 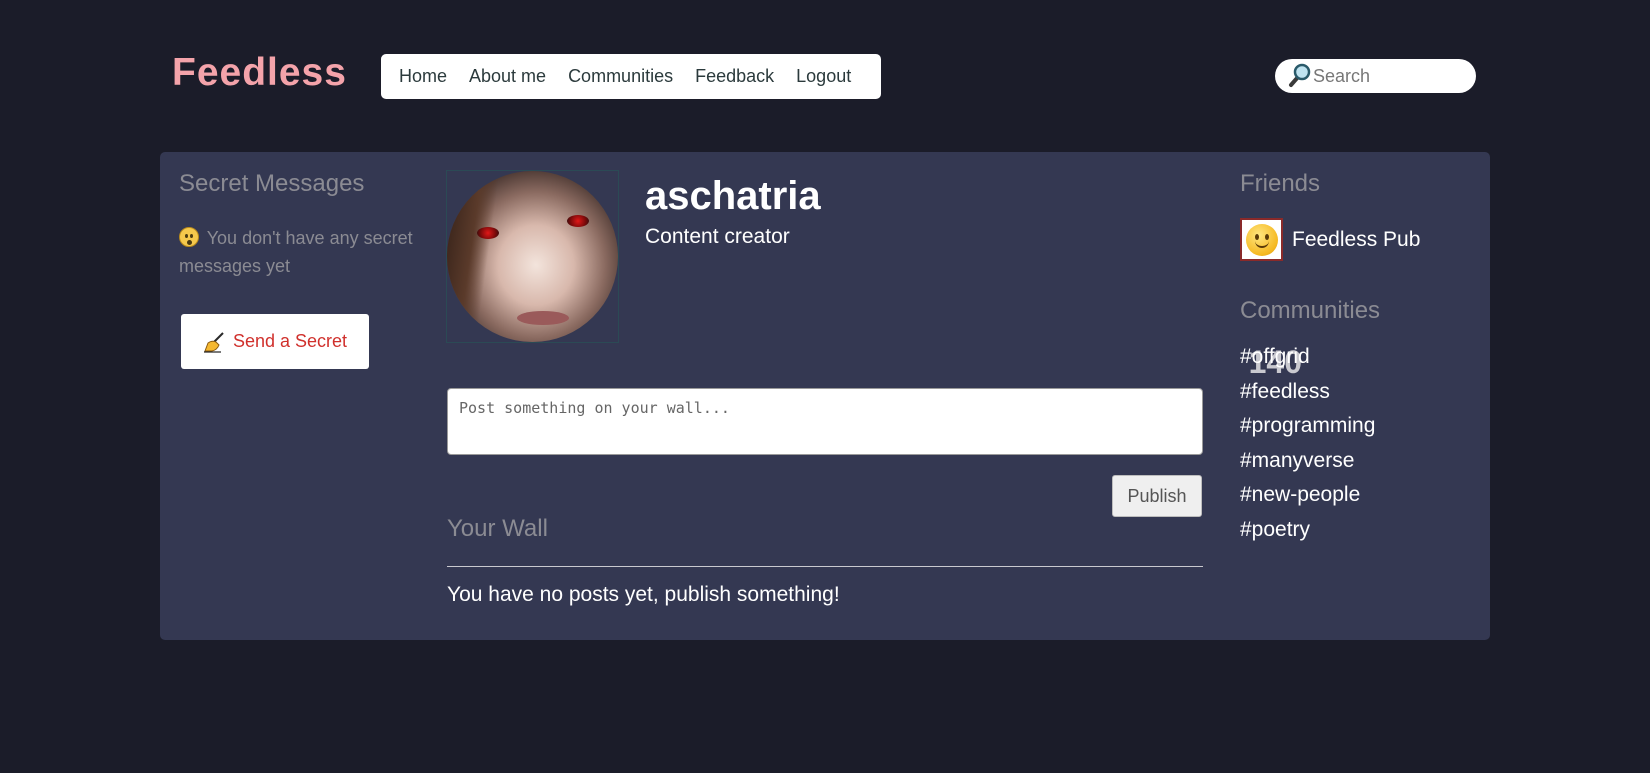 What do you see at coordinates (1310, 310) in the screenshot?
I see `communities-title: Communities` at bounding box center [1310, 310].